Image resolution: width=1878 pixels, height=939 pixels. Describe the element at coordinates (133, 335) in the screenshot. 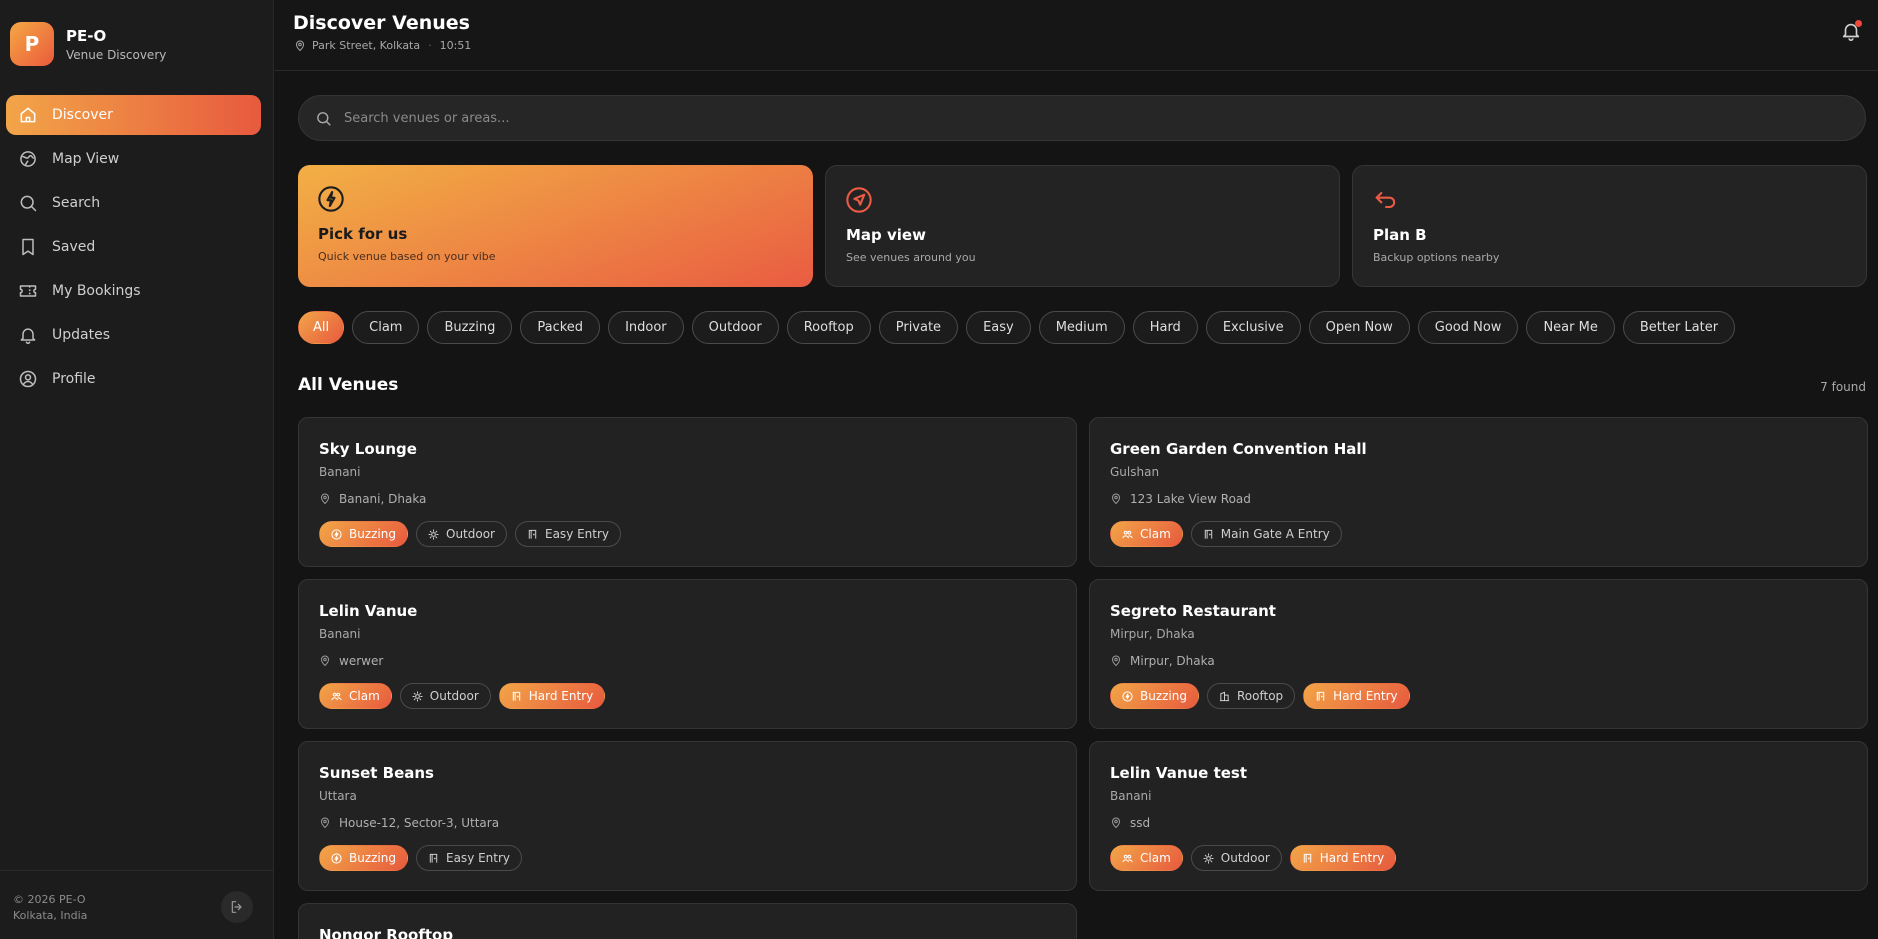

I see `sidebar-item-updates: Updates` at that location.